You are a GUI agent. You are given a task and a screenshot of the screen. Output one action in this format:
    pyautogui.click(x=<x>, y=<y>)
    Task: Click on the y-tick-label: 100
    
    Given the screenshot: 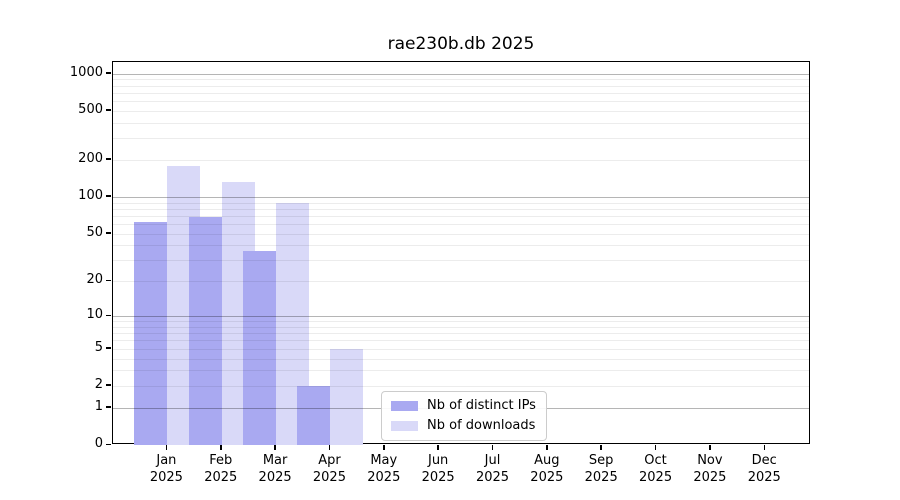 What is the action you would take?
    pyautogui.click(x=90, y=195)
    